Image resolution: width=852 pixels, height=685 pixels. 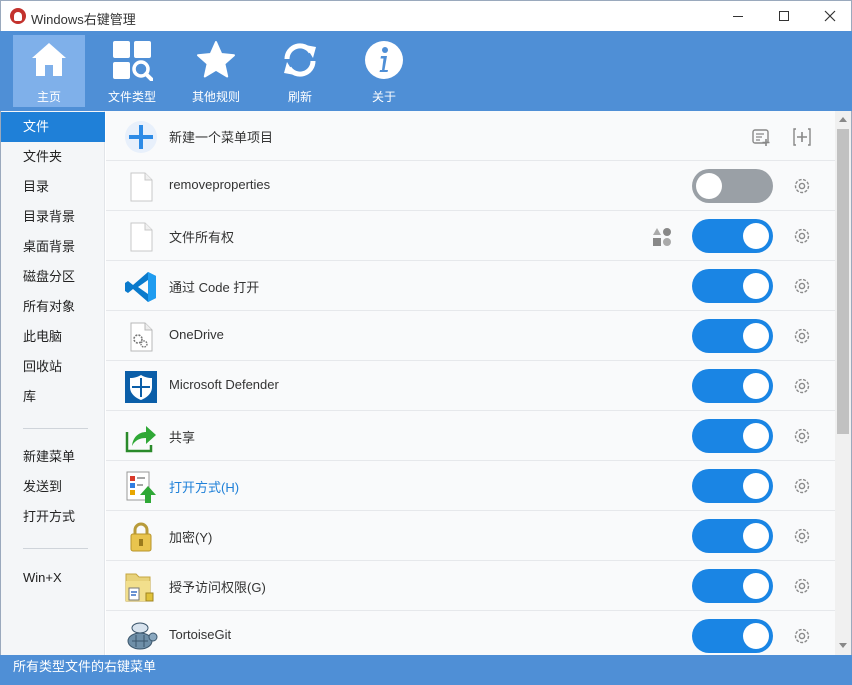 I want to click on info-icon, so click(x=384, y=60).